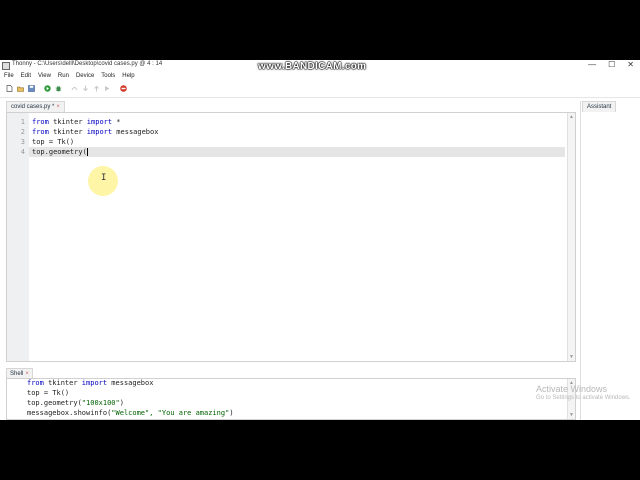  What do you see at coordinates (22, 132) in the screenshot?
I see `line-number: 2` at bounding box center [22, 132].